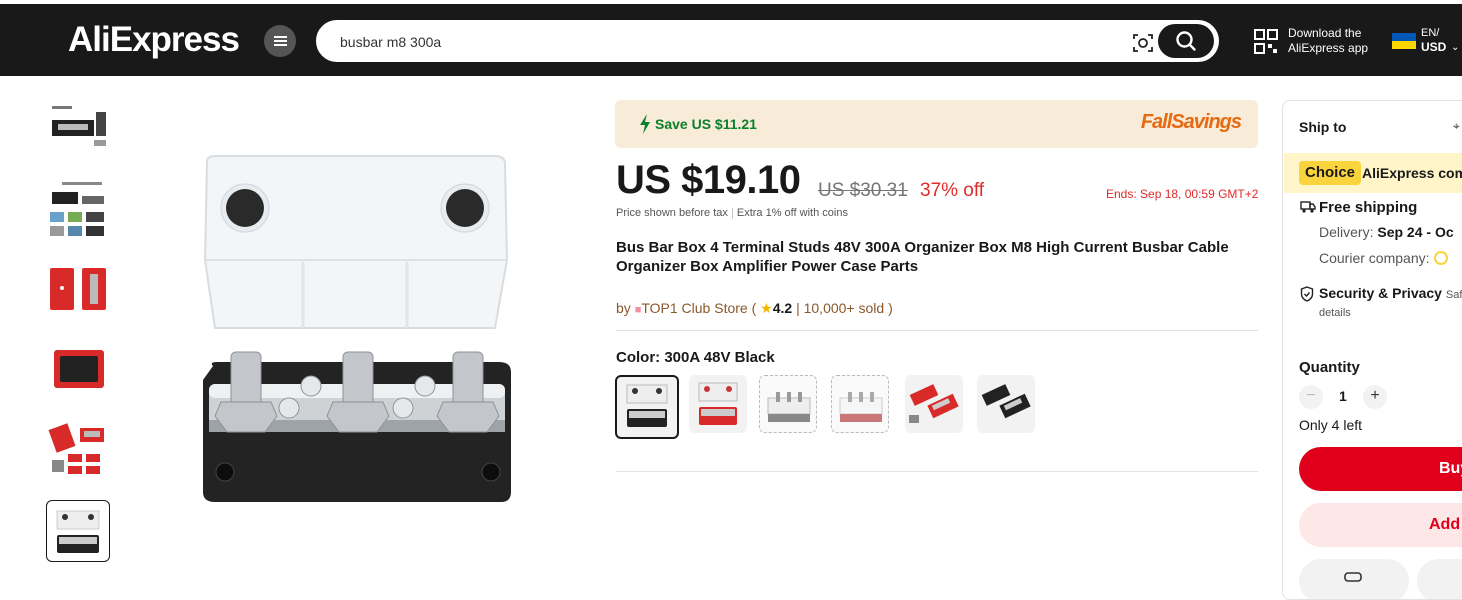 Image resolution: width=1462 pixels, height=600 pixels. Describe the element at coordinates (766, 308) in the screenshot. I see `star-icon: ★` at that location.